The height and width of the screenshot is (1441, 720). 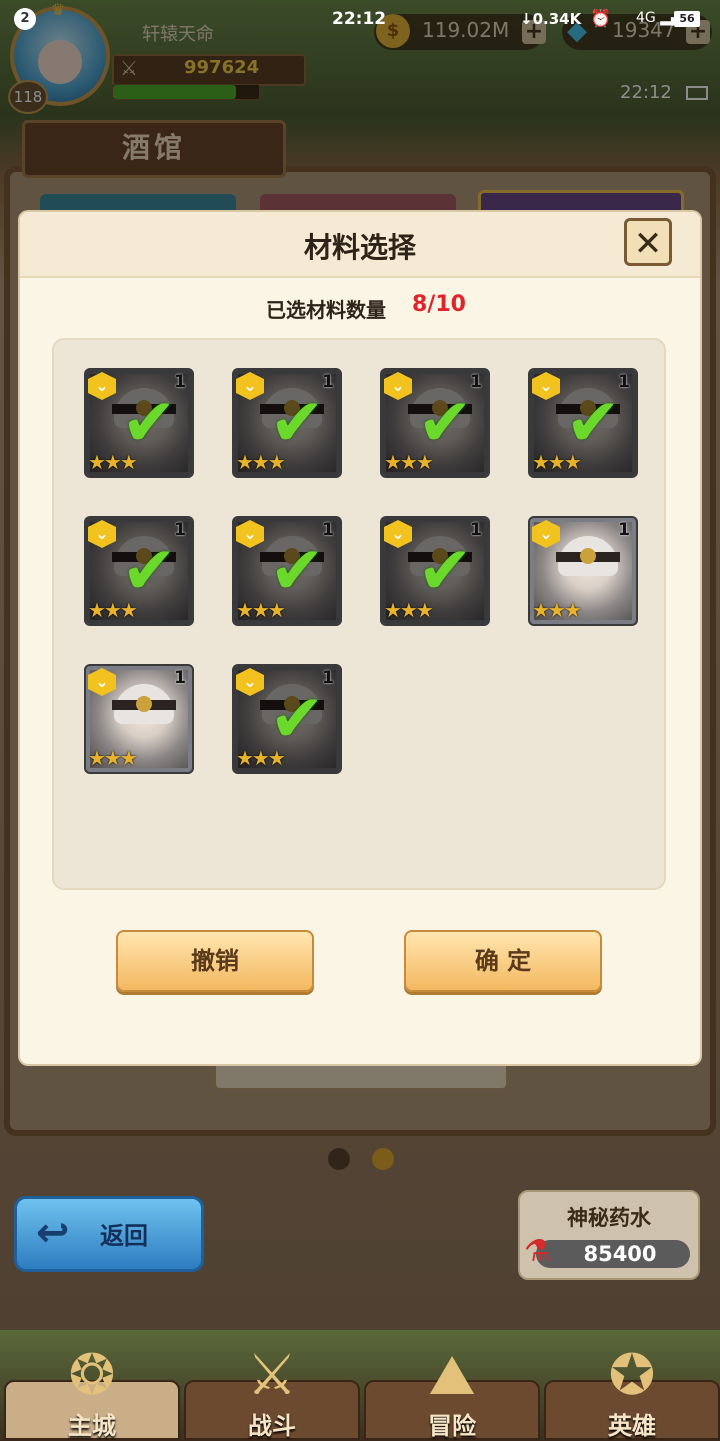 What do you see at coordinates (557, 19) in the screenshot?
I see `net-speed-value: 0.34K` at bounding box center [557, 19].